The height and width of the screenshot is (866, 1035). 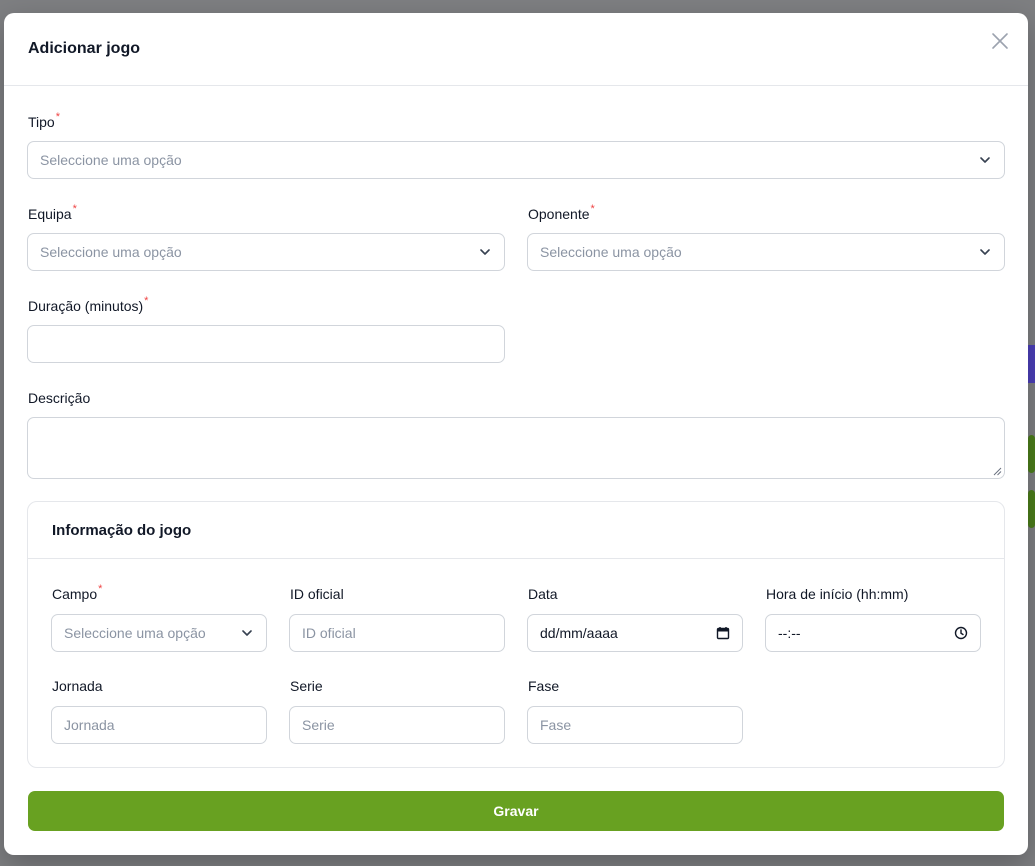 I want to click on tipo-label: Tipo*, so click(x=44, y=120).